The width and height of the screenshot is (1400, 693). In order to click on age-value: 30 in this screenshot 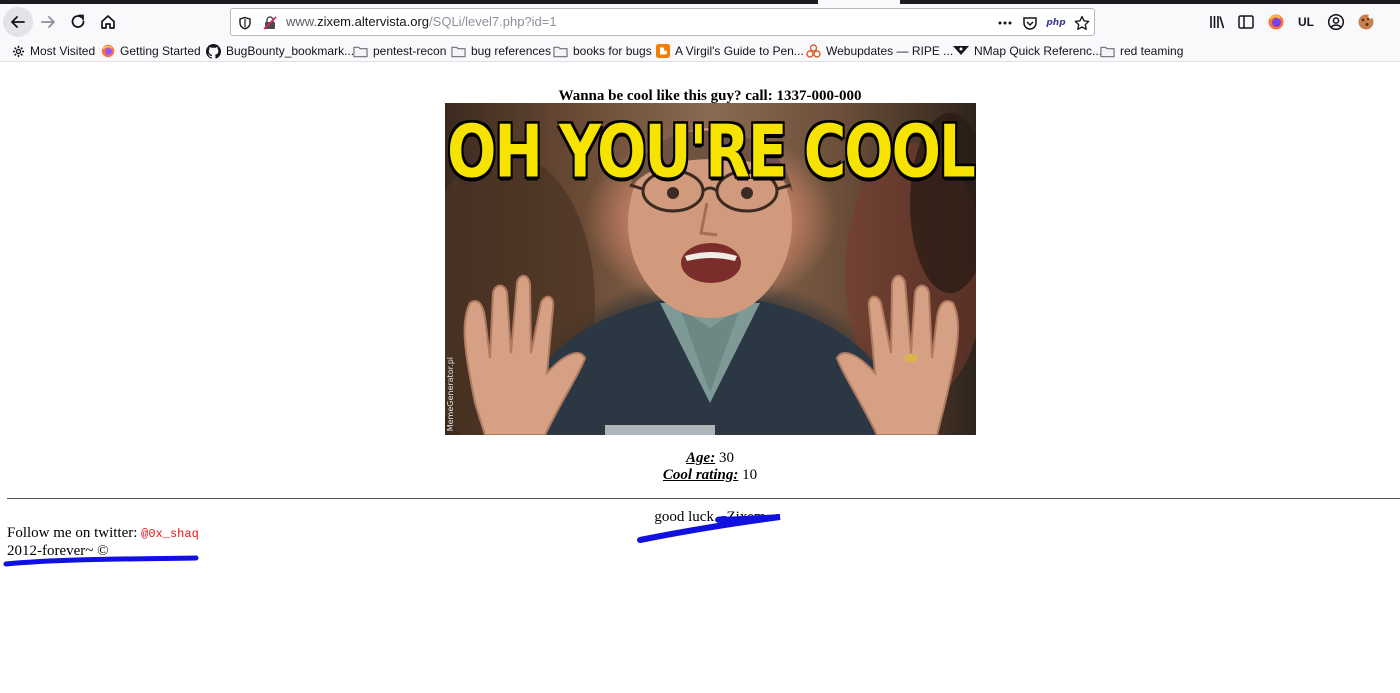, I will do `click(724, 458)`.